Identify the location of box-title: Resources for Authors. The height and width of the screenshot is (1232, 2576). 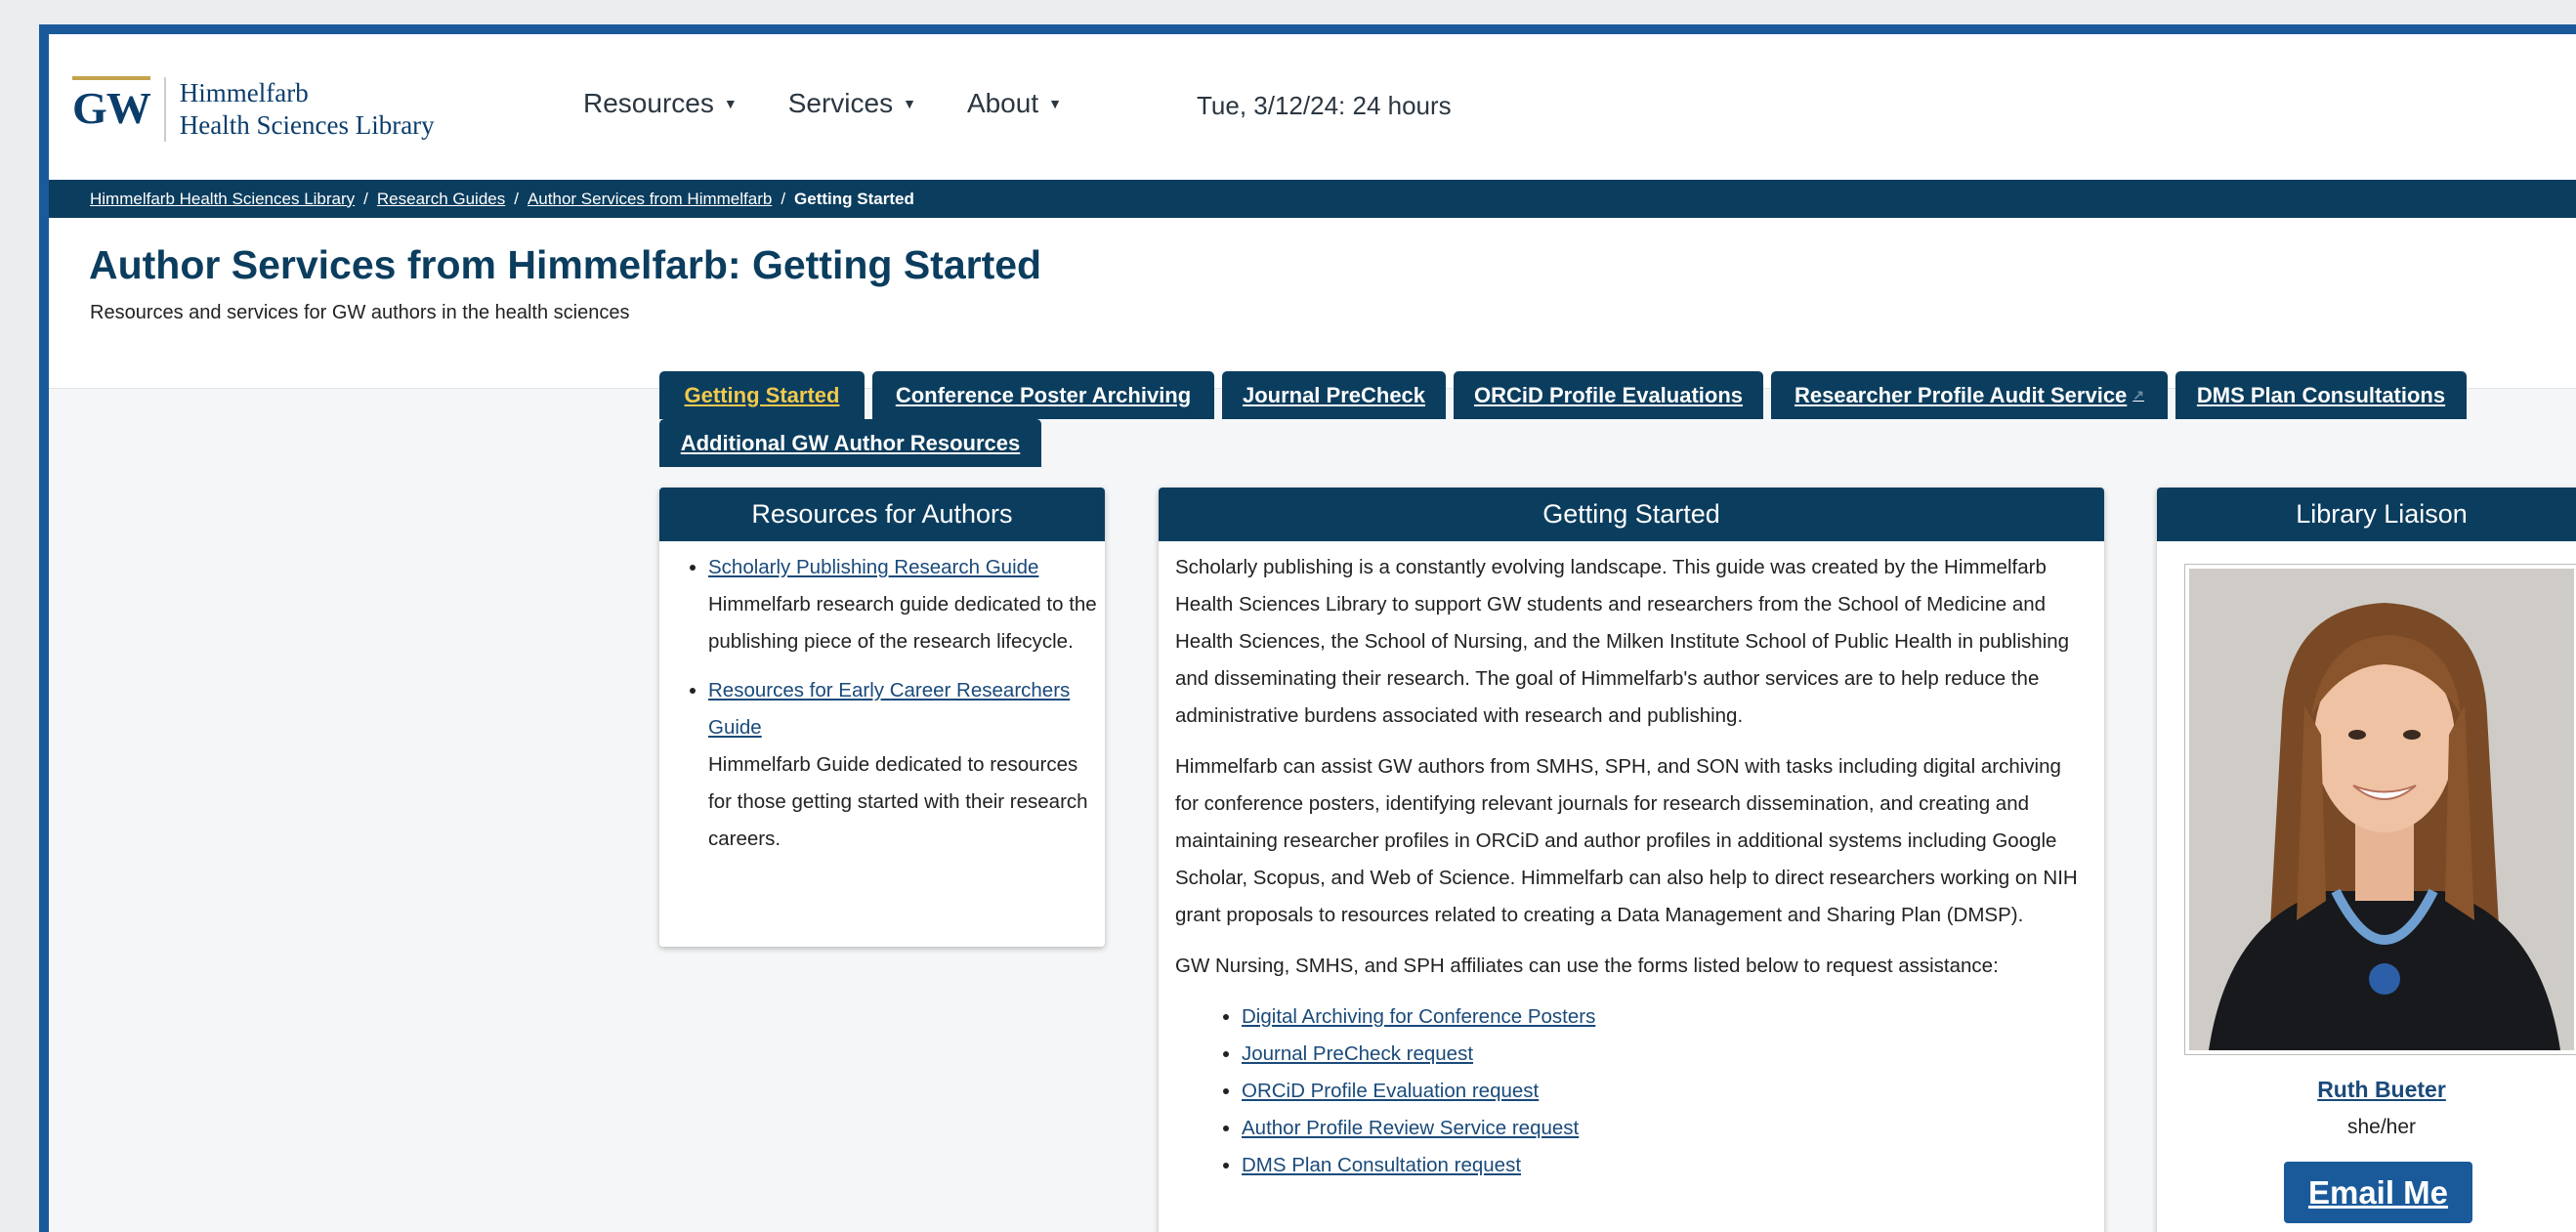
(882, 514).